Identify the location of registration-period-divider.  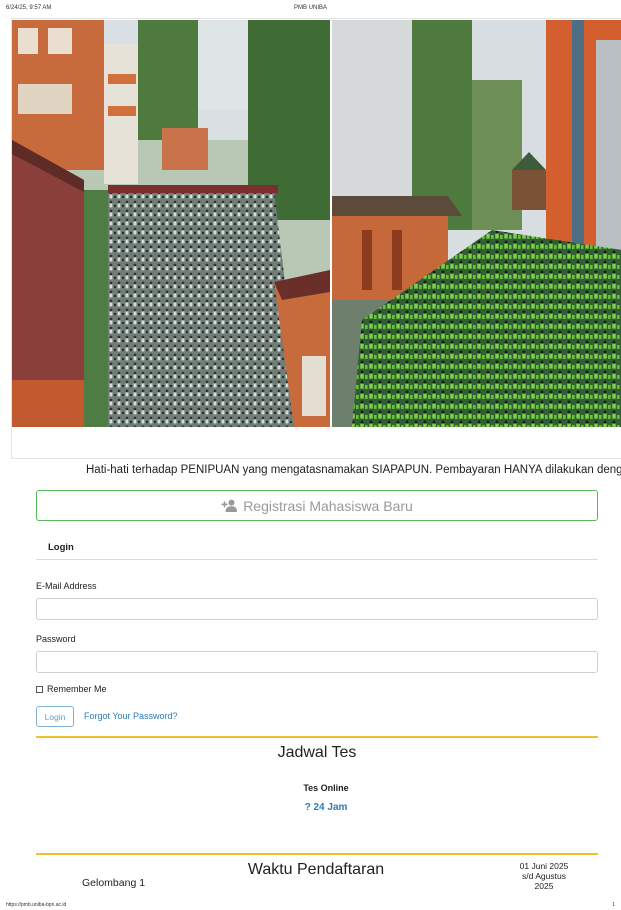
(317, 854).